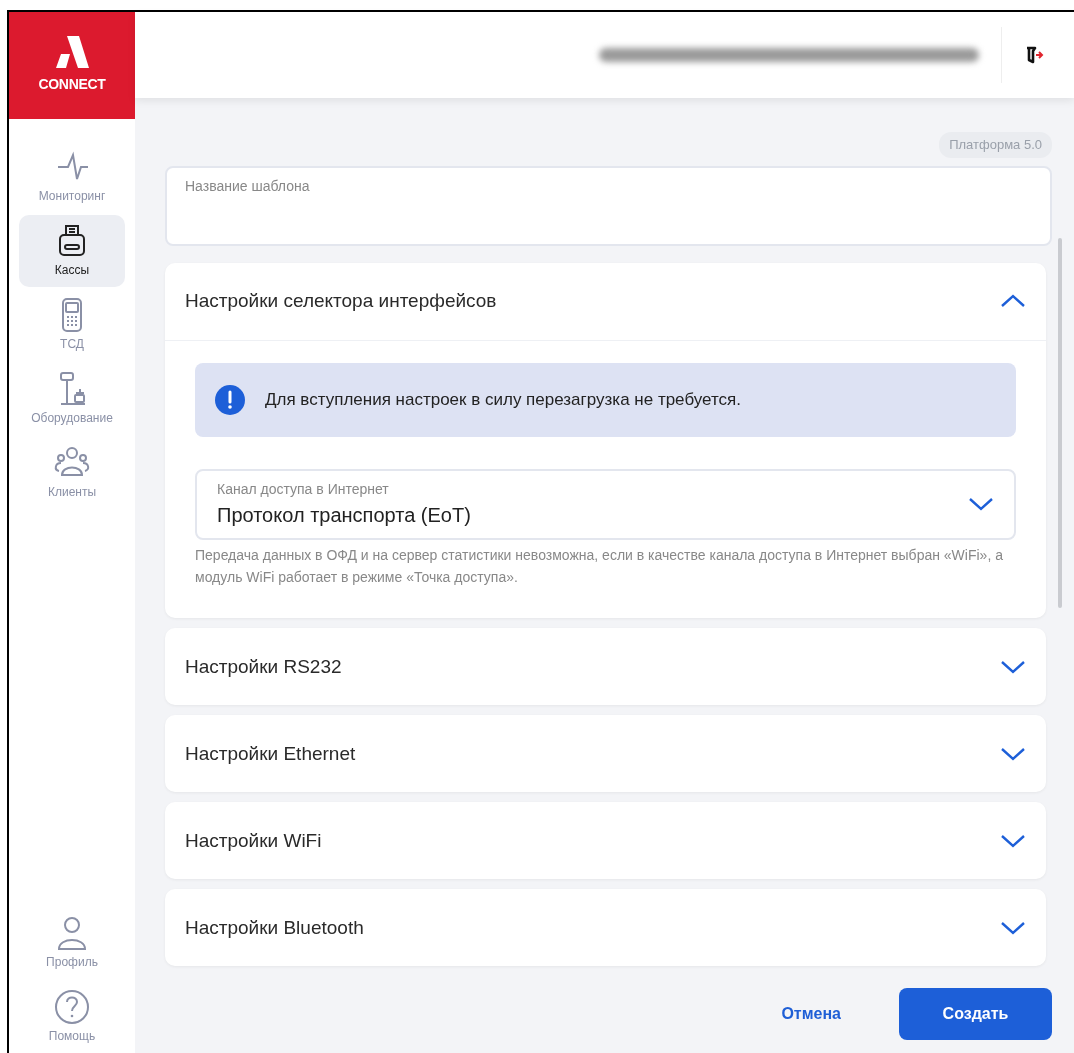 Image resolution: width=1074 pixels, height=1053 pixels. I want to click on alert-text: Для вступления настроек в силу перезагрузка не требуется., so click(503, 399).